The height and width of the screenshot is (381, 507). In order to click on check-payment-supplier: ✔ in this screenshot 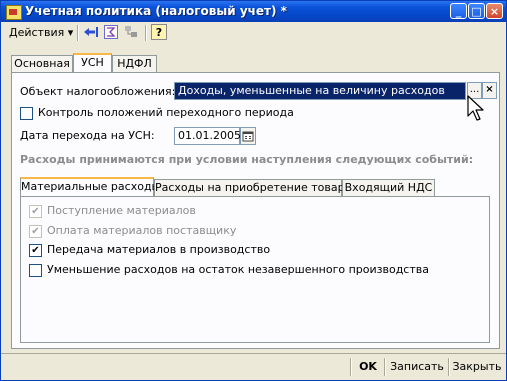, I will do `click(35, 231)`.